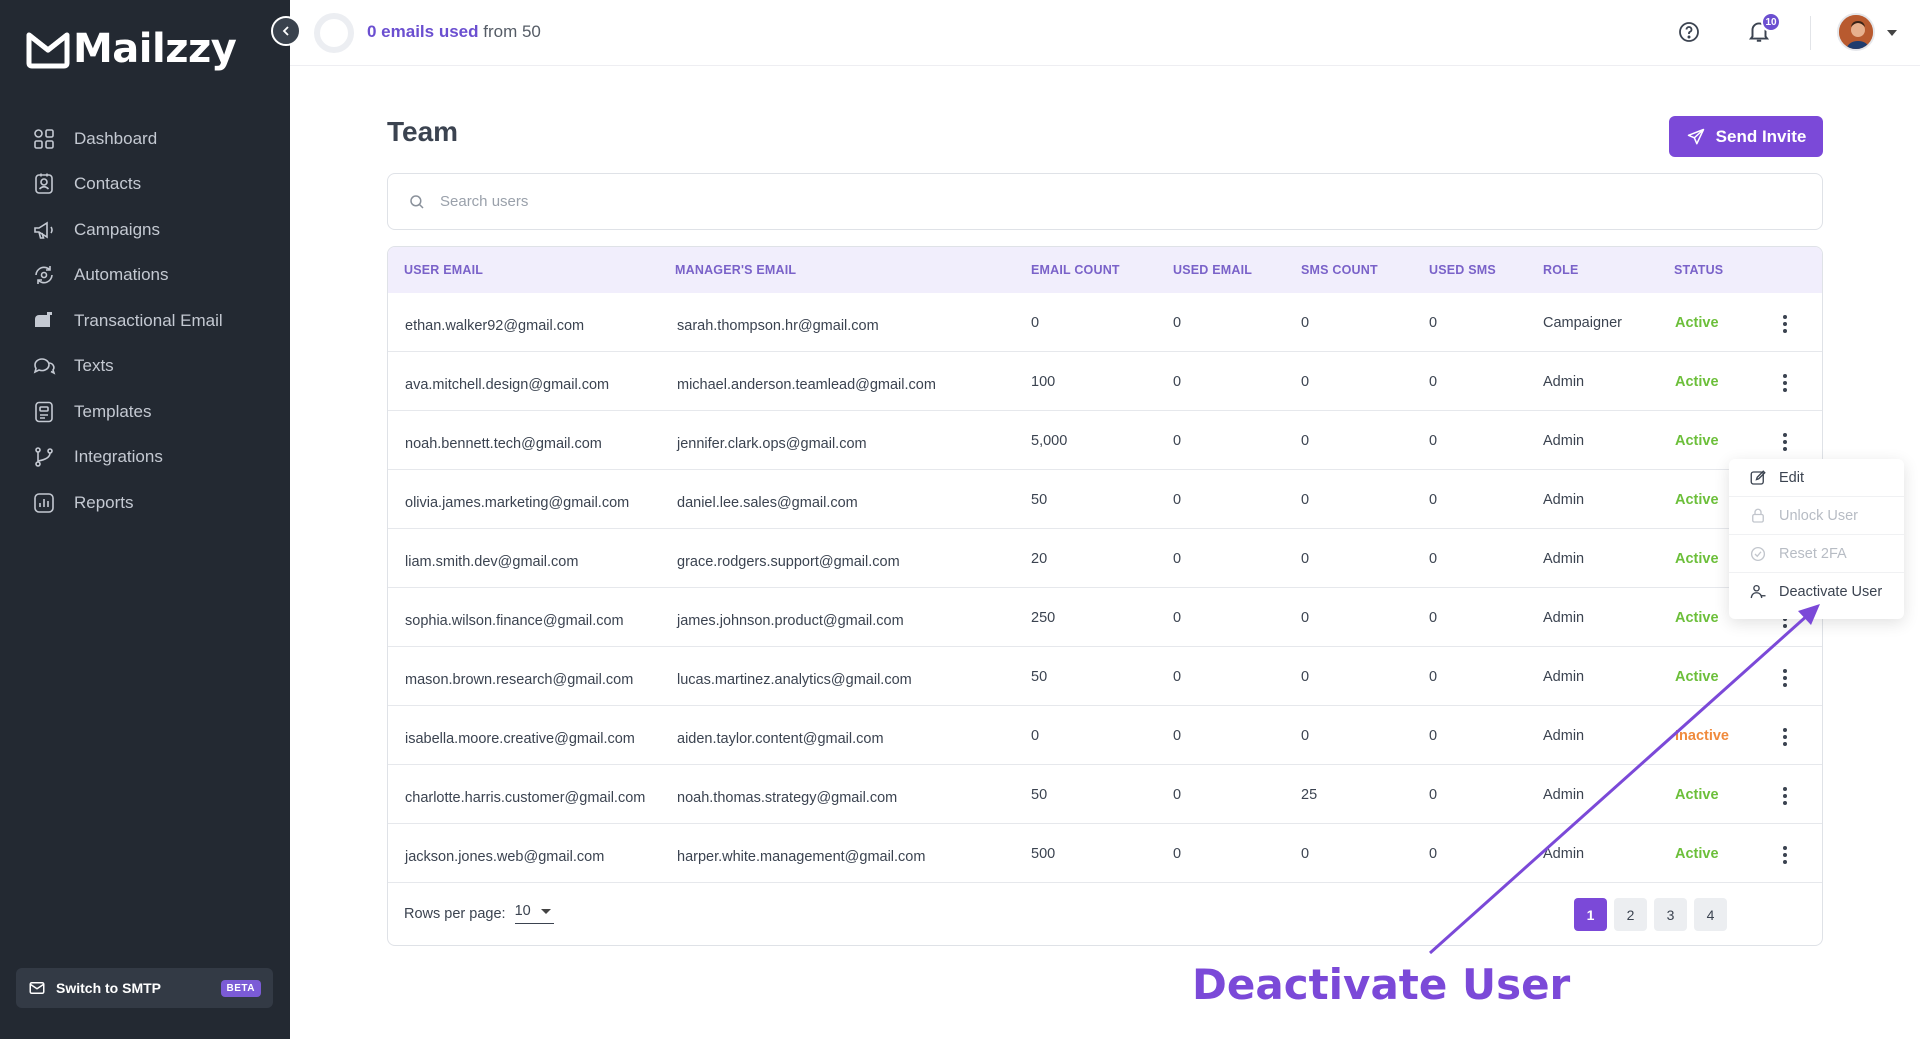 The height and width of the screenshot is (1039, 1920). I want to click on email-count: 250, so click(1043, 618).